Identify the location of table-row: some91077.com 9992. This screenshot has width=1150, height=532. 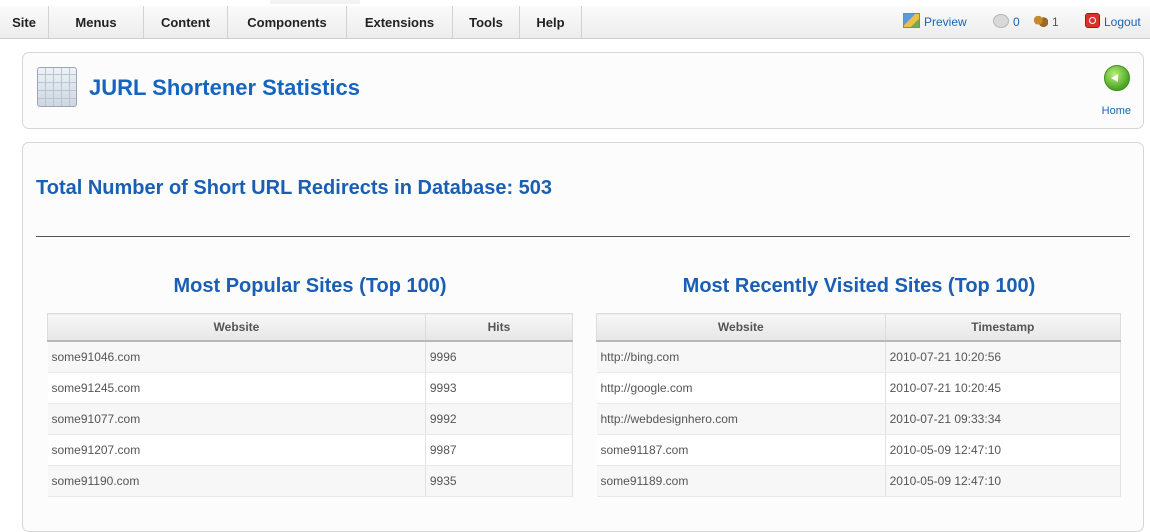
(310, 419).